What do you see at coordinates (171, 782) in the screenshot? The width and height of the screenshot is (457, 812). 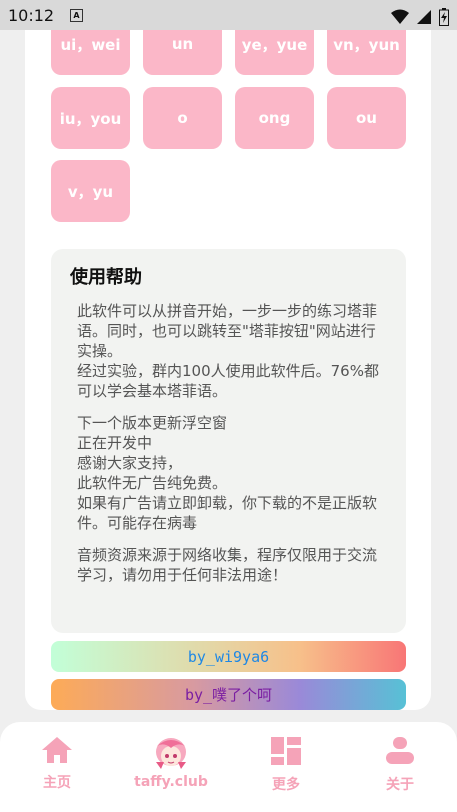 I see `nav-label-taffy-club: taffy.club` at bounding box center [171, 782].